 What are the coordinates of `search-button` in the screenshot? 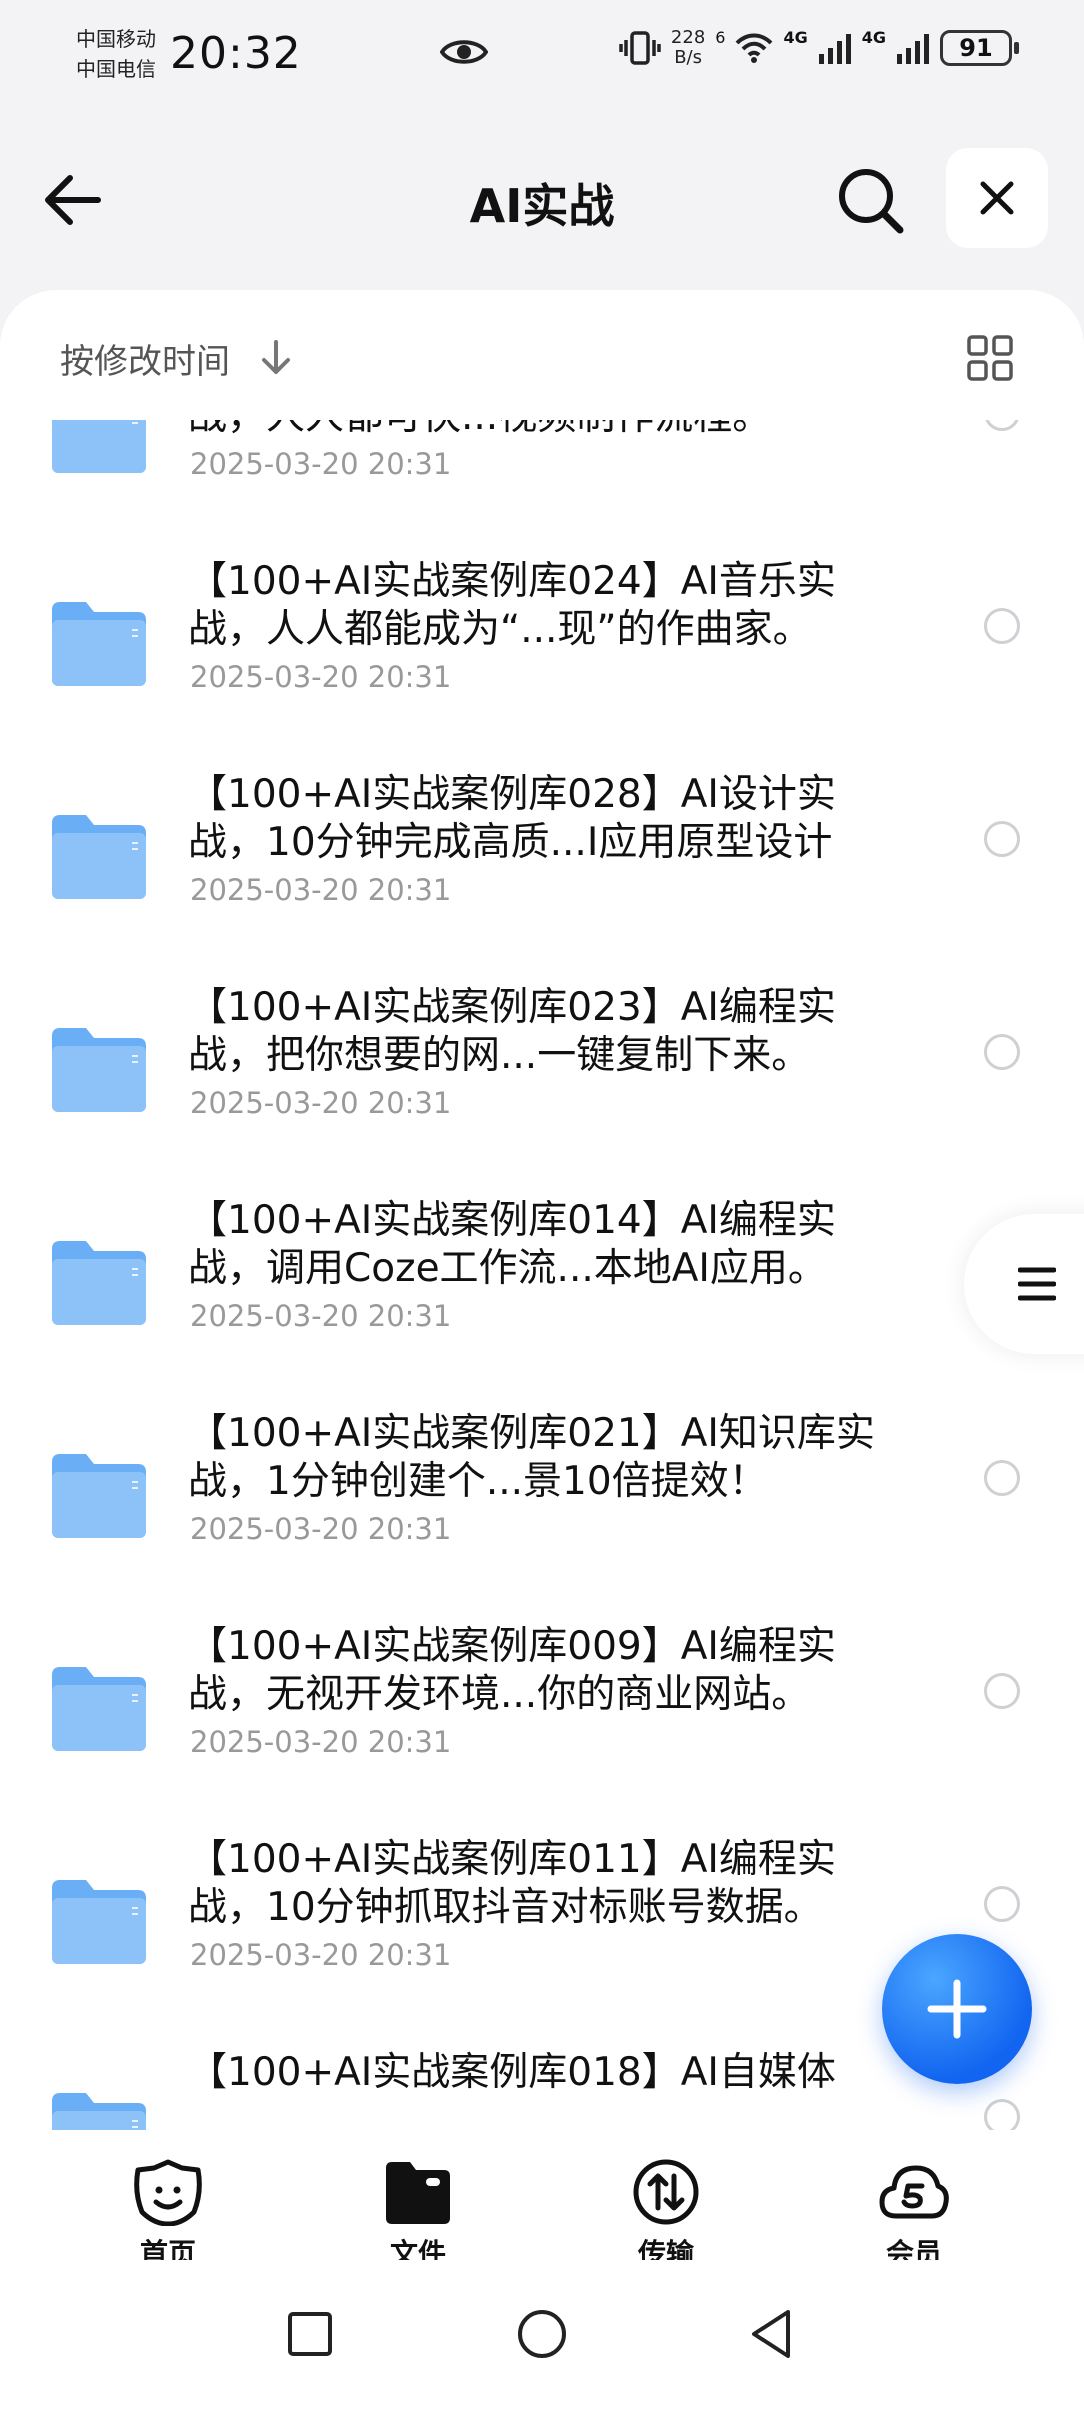 It's located at (871, 201).